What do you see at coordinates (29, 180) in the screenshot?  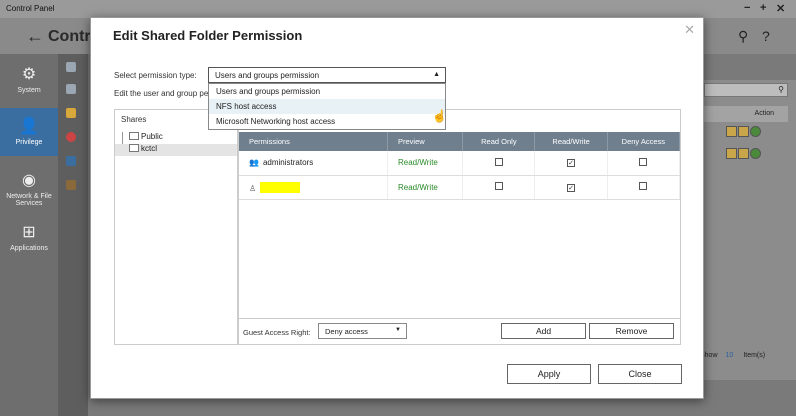 I see `globe-icon: ◉` at bounding box center [29, 180].